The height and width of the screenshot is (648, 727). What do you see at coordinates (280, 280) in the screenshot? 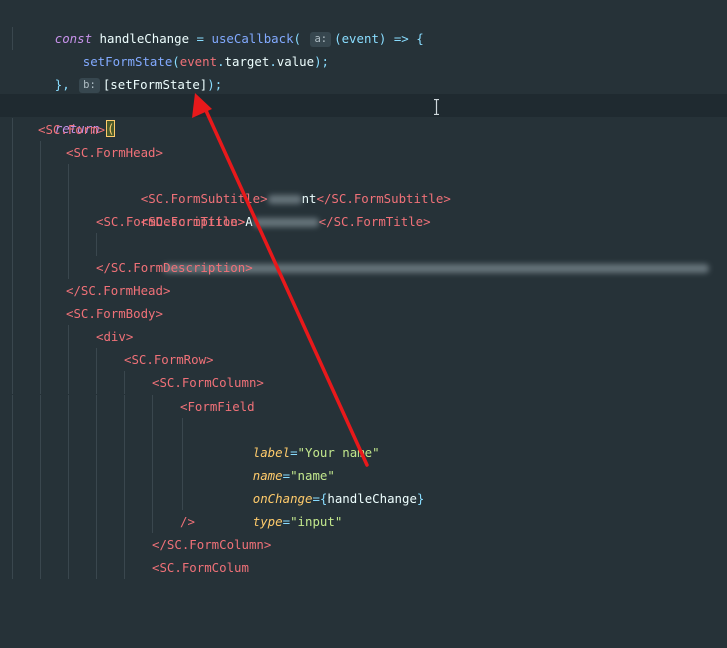
I see `red-annotation-arrow` at bounding box center [280, 280].